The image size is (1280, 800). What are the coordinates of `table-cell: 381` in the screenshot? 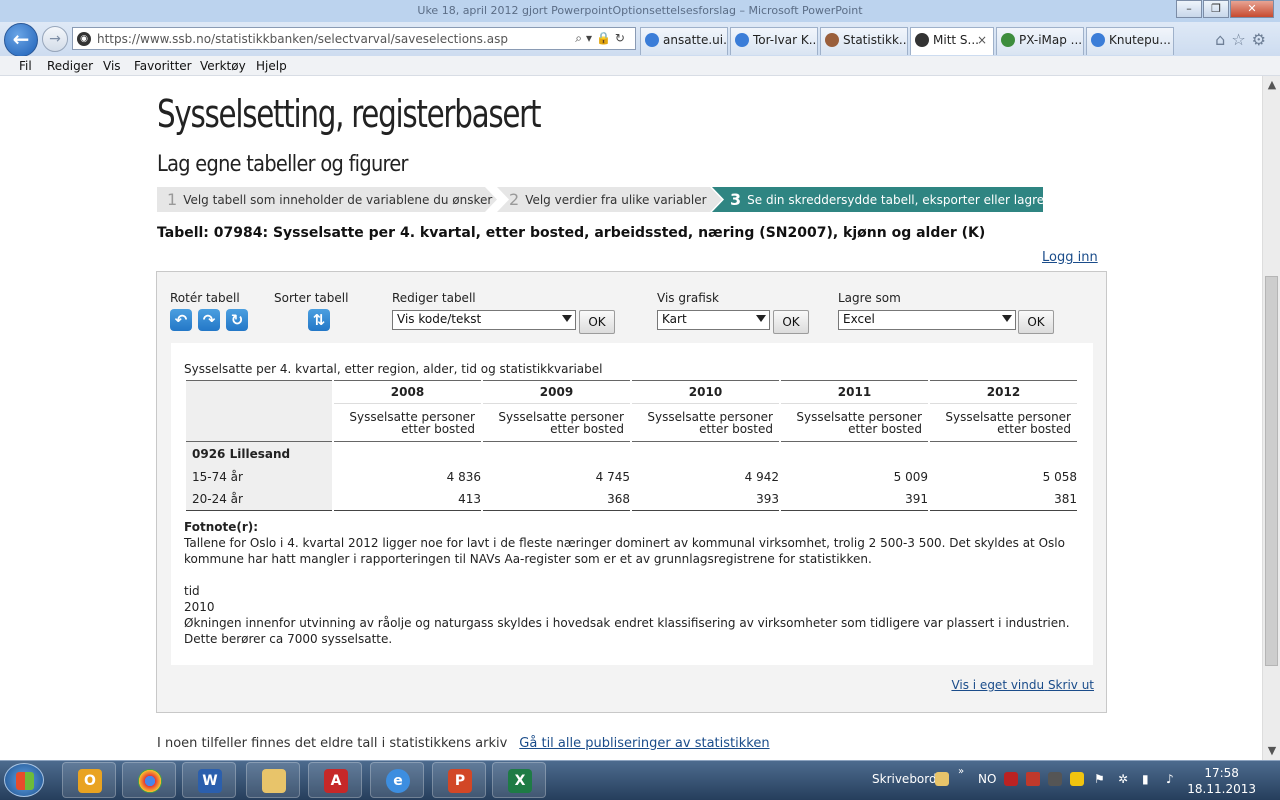 It's located at (1003, 499).